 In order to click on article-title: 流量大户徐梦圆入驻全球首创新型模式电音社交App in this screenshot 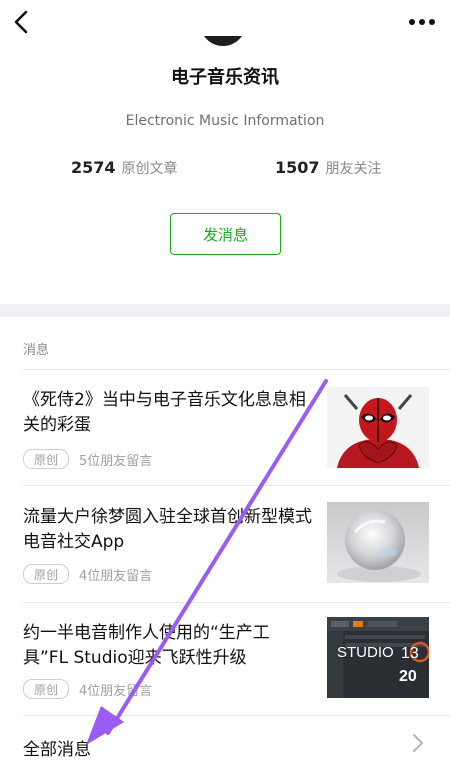, I will do `click(167, 529)`.